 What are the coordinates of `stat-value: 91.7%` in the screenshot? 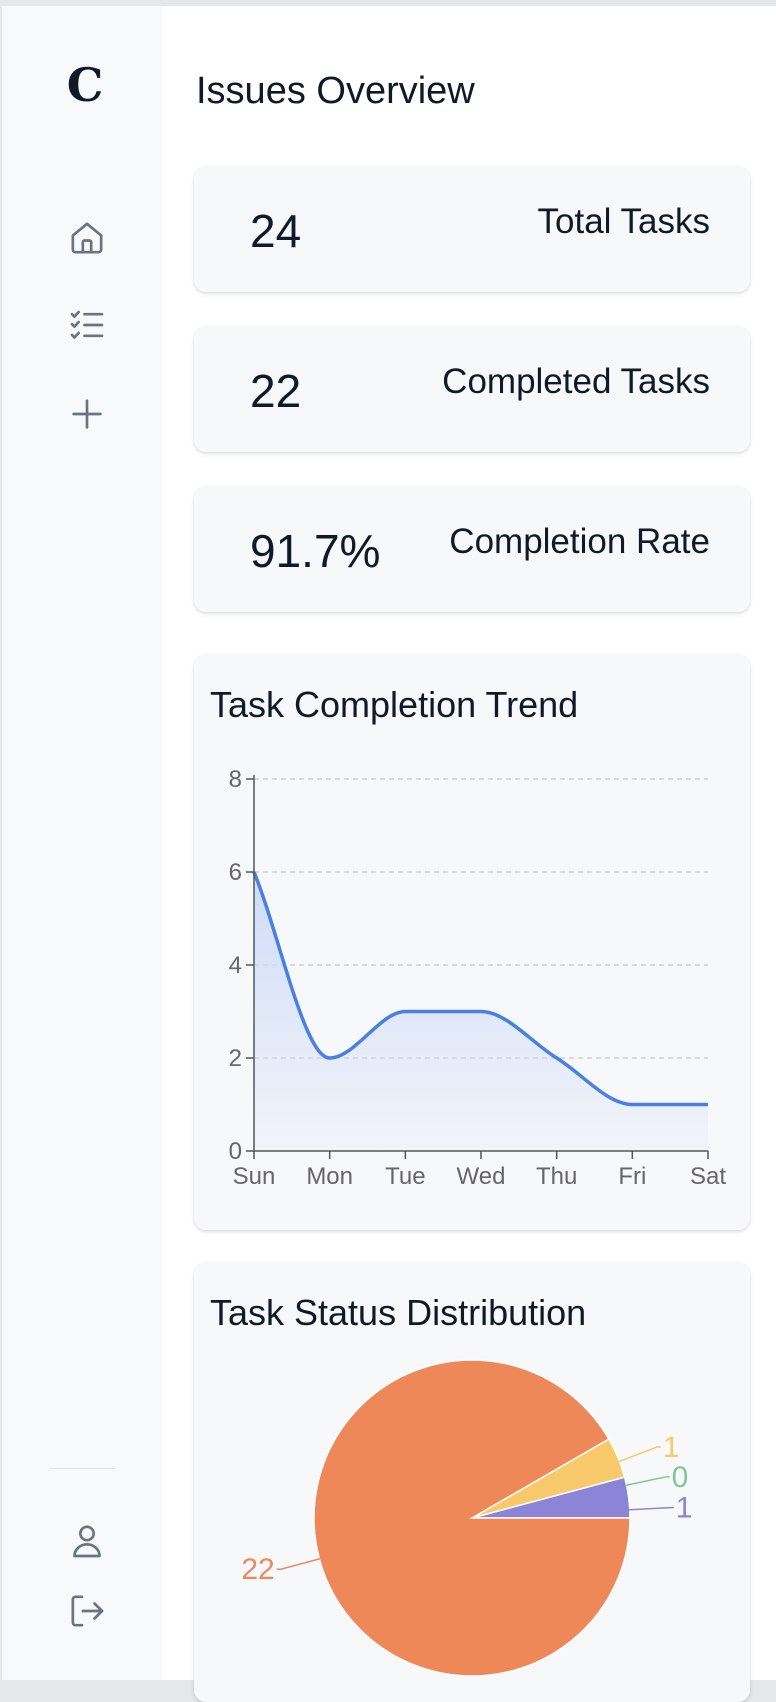 It's located at (315, 551).